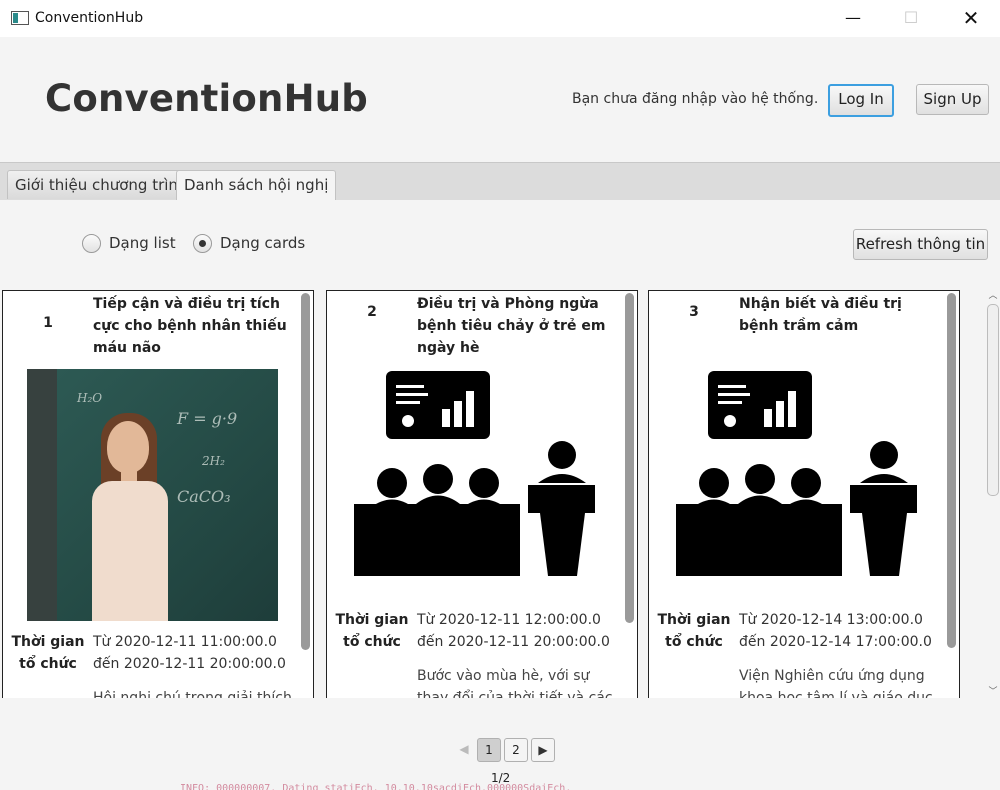  Describe the element at coordinates (464, 749) in the screenshot. I see `prev-page-icon: ◀` at that location.